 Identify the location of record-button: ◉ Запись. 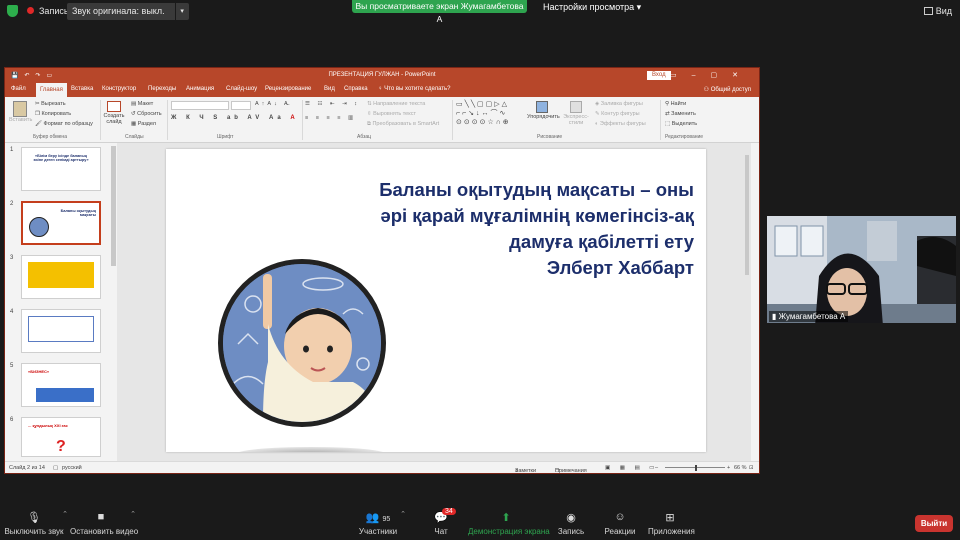
(571, 522).